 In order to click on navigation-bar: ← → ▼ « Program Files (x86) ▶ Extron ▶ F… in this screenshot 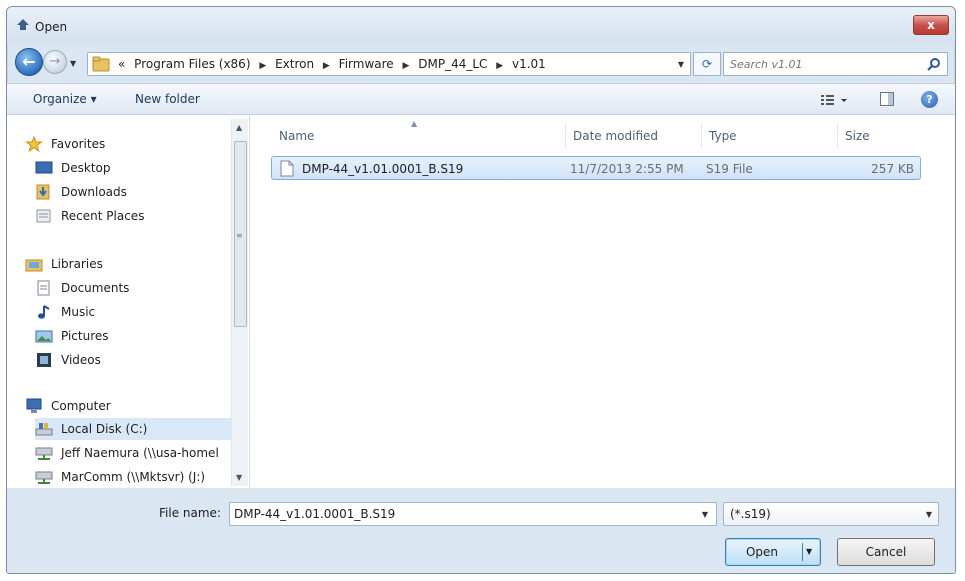, I will do `click(481, 63)`.